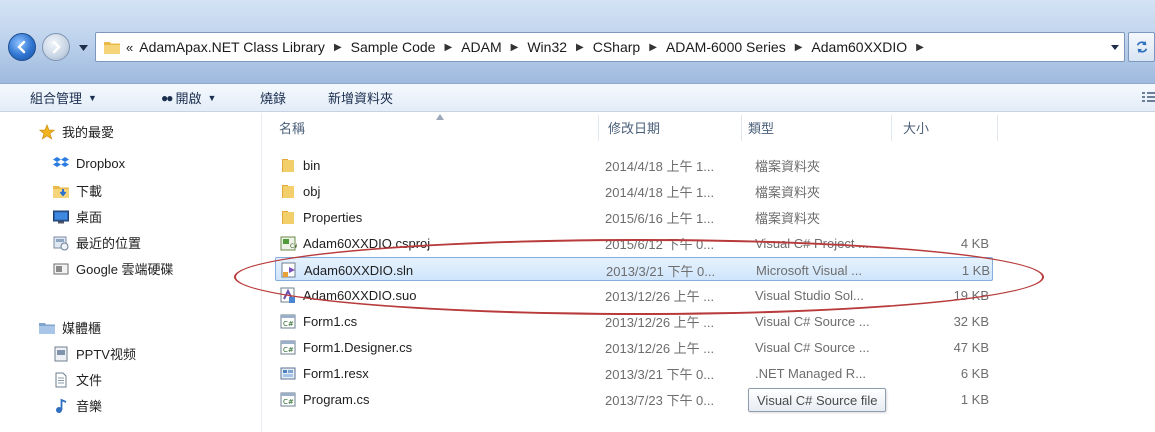 This screenshot has width=1155, height=432. I want to click on folder-icon, so click(288, 165).